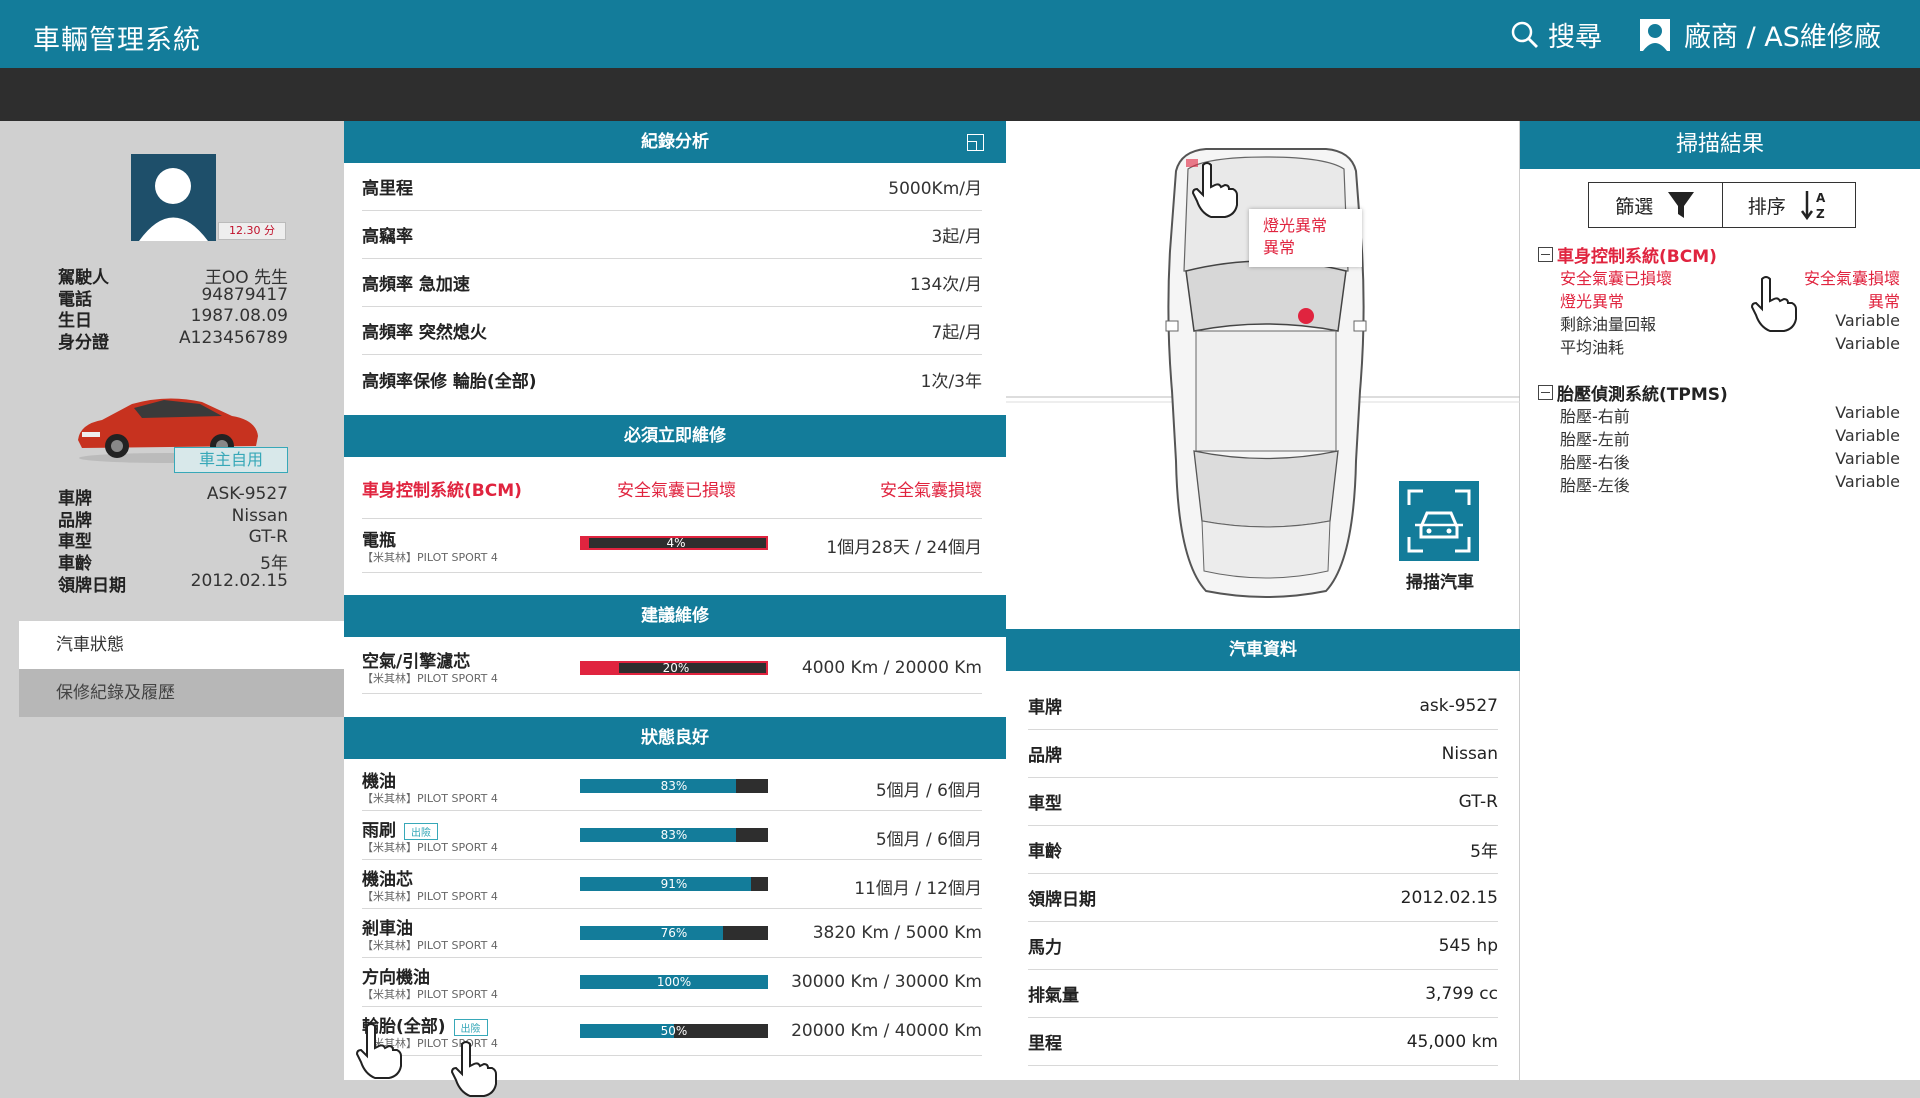 The height and width of the screenshot is (1098, 1920). What do you see at coordinates (1263, 1042) in the screenshot?
I see `car-info-row: 里程 45,000 km` at bounding box center [1263, 1042].